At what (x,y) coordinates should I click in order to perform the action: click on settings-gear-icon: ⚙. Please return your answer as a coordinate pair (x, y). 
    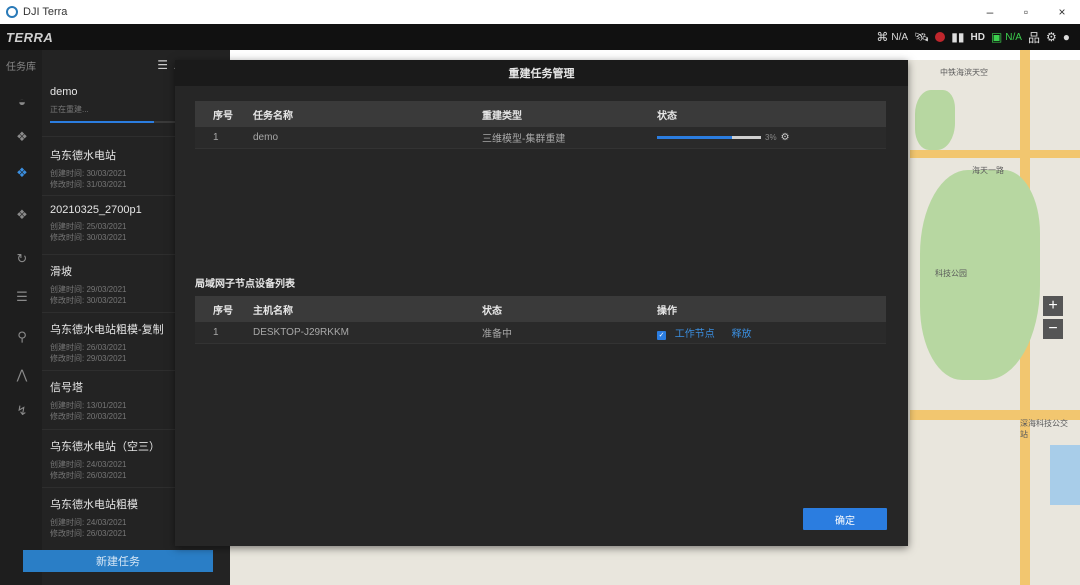
    Looking at the image, I should click on (1051, 37).